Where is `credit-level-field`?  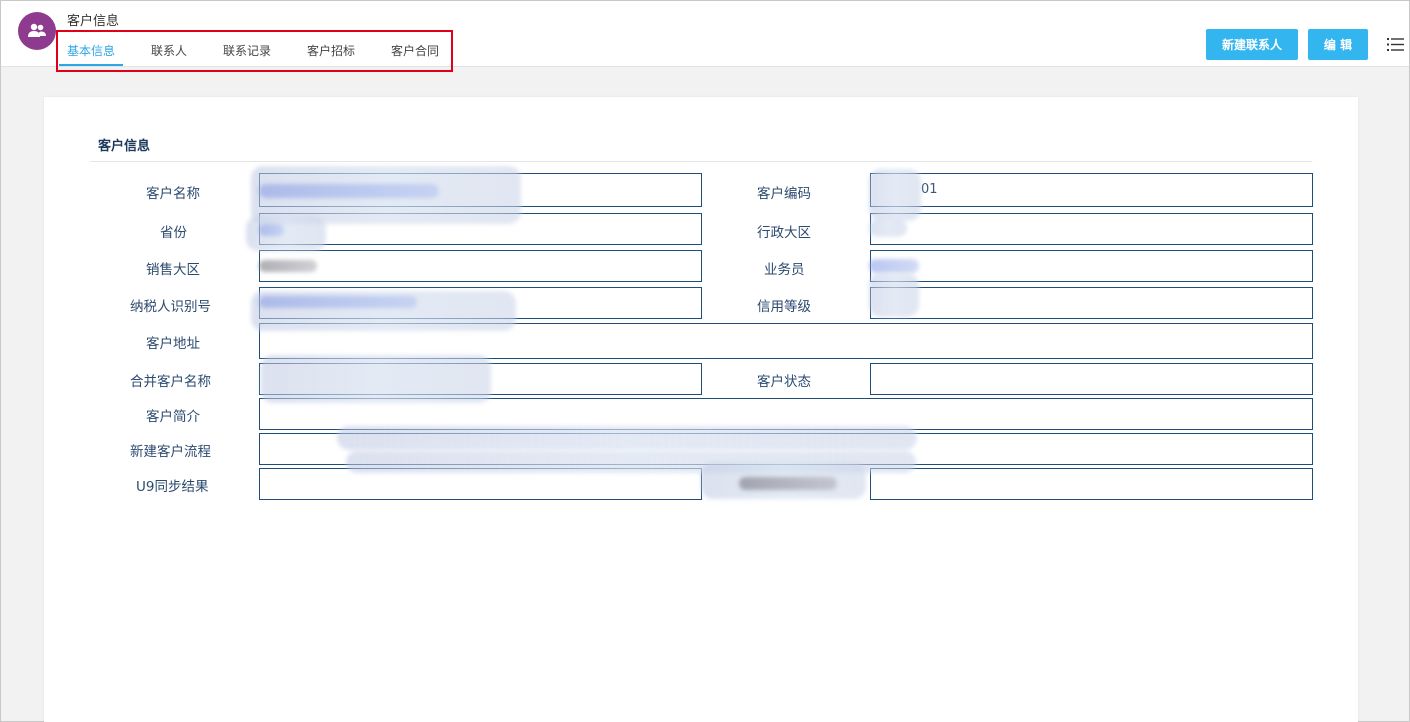
credit-level-field is located at coordinates (1091, 303).